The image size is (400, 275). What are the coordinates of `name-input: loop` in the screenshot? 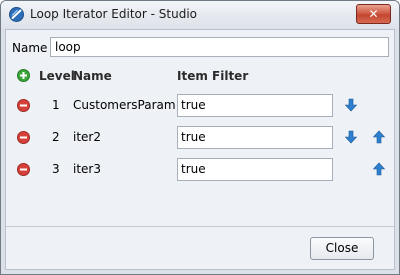 It's located at (219, 47).